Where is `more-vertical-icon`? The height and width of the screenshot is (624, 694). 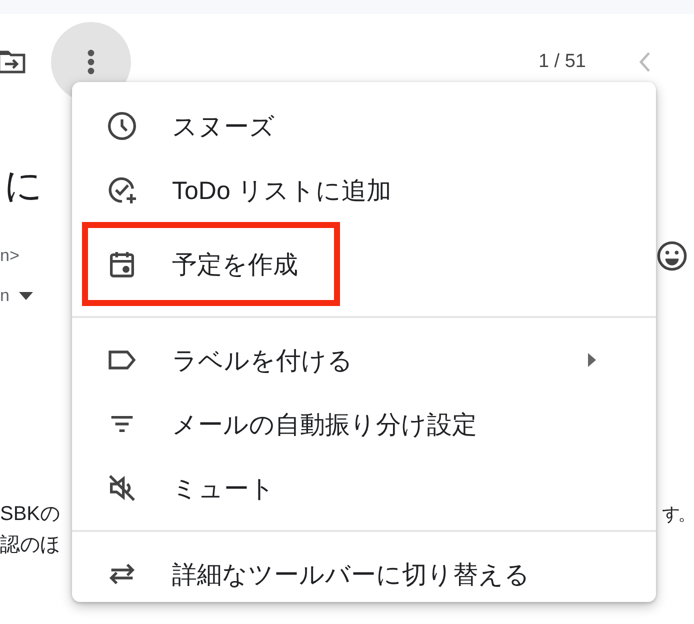
more-vertical-icon is located at coordinates (91, 62).